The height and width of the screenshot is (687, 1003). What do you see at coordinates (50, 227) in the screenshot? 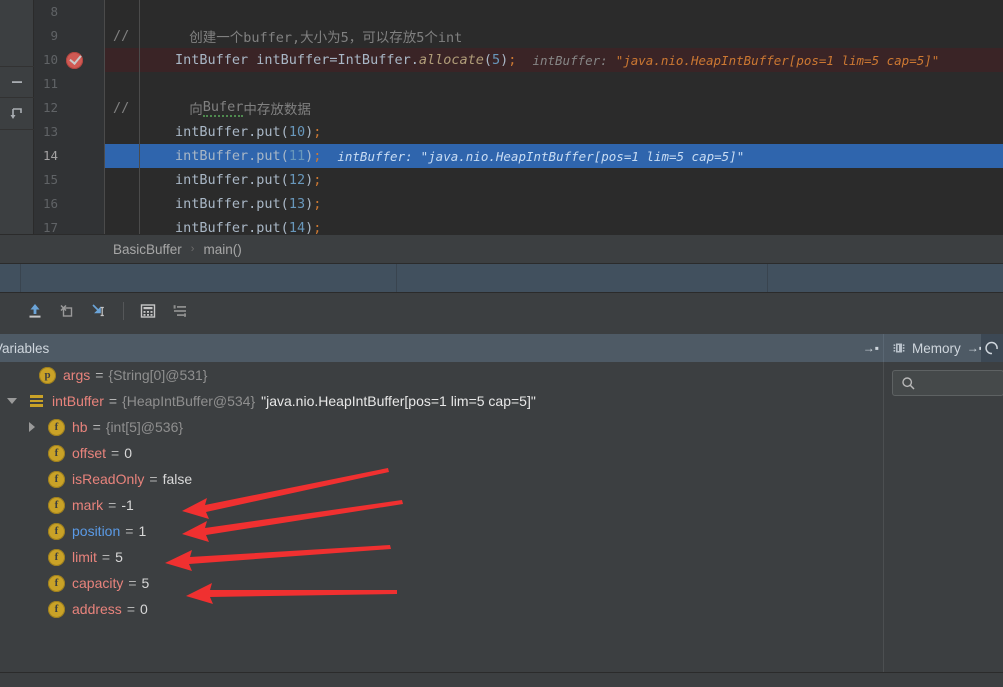
I see `line-number: 17` at bounding box center [50, 227].